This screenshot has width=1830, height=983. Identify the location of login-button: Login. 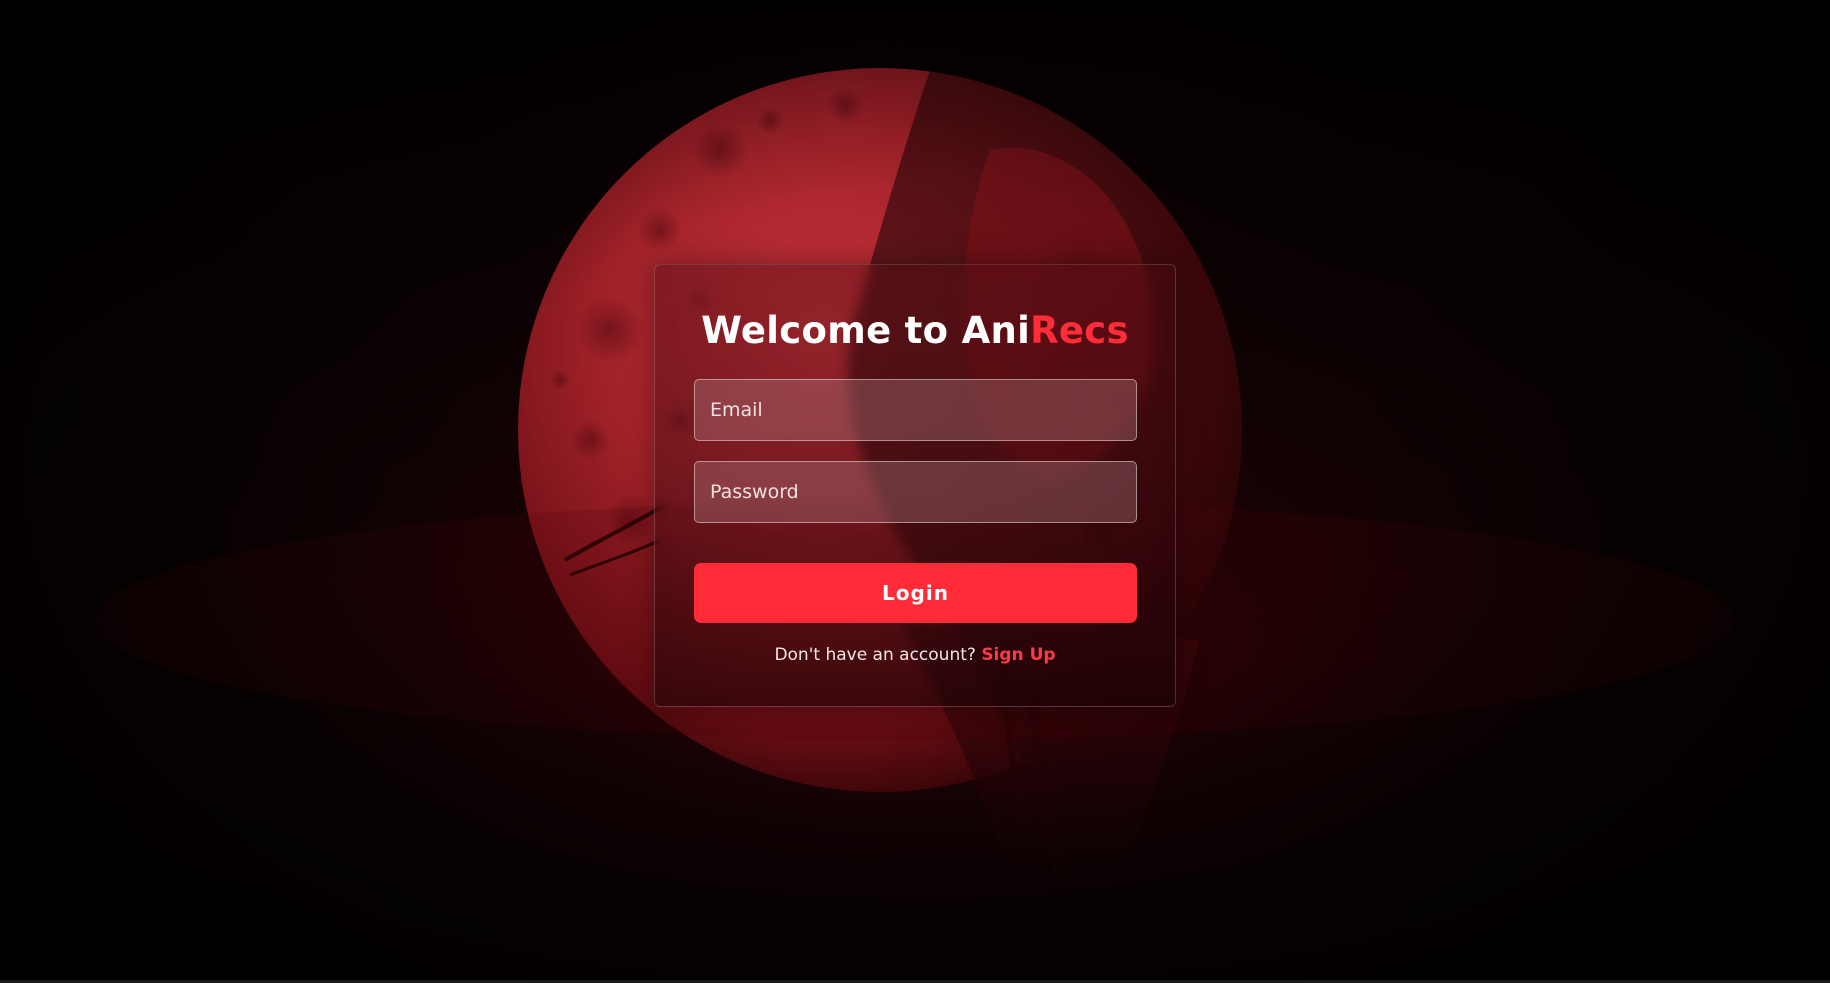
(915, 593).